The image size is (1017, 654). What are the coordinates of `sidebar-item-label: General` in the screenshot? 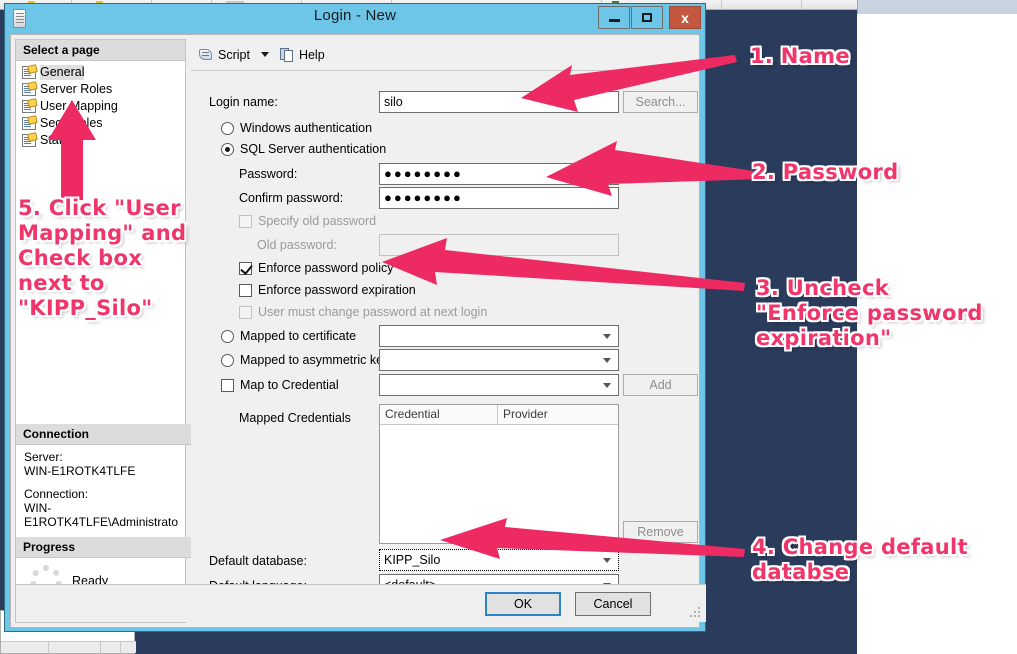 It's located at (62, 72).